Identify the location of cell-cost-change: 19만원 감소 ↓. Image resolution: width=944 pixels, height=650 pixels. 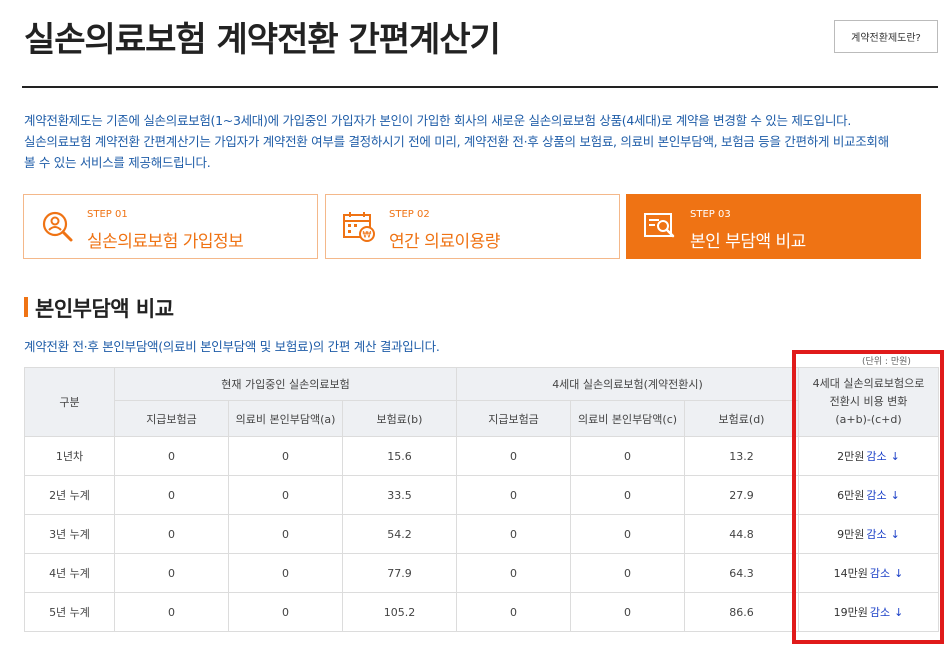
(869, 612).